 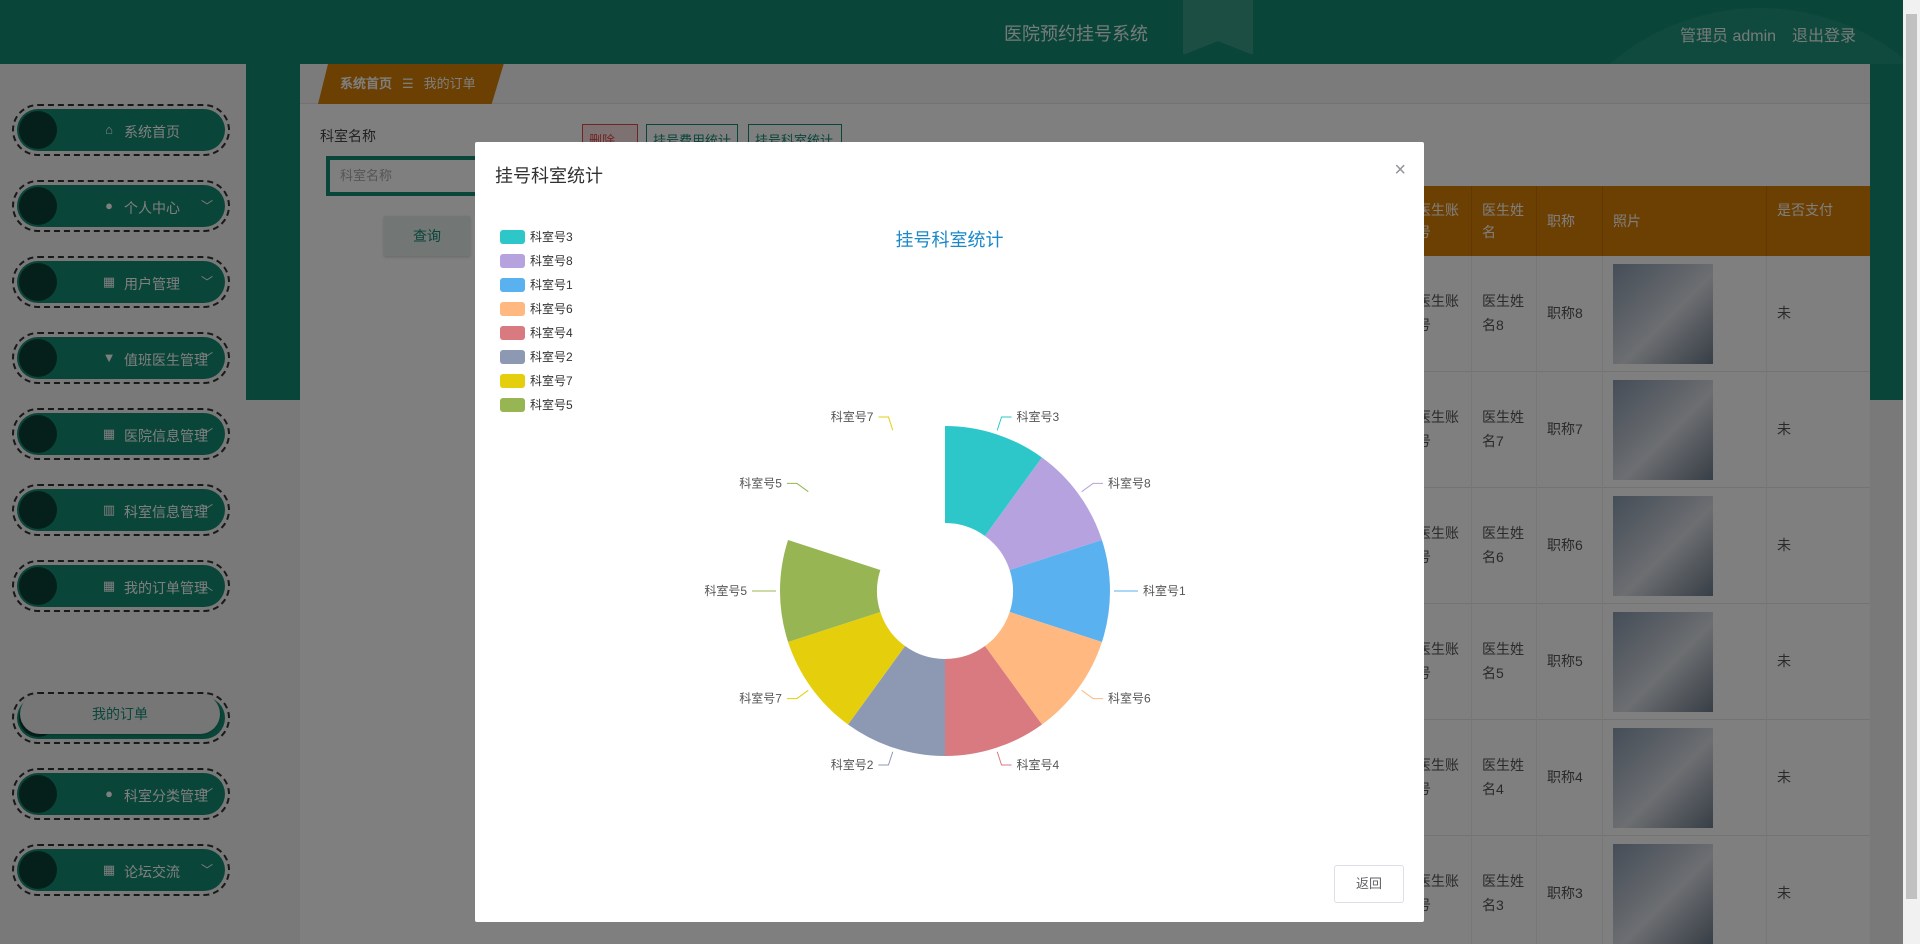 I want to click on legend-item: 科室号7, so click(x=545, y=380).